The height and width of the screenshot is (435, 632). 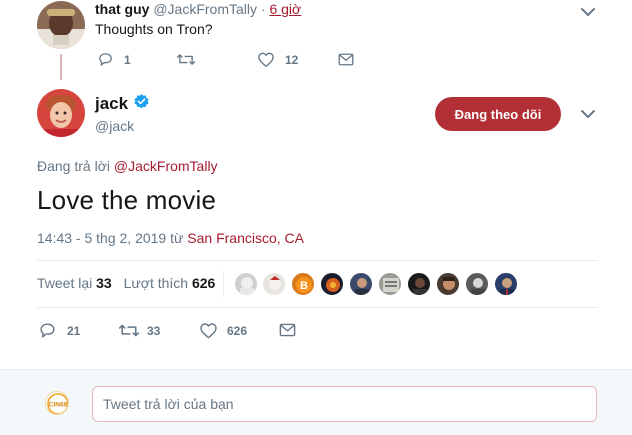 I want to click on main-dm-button, so click(x=287, y=330).